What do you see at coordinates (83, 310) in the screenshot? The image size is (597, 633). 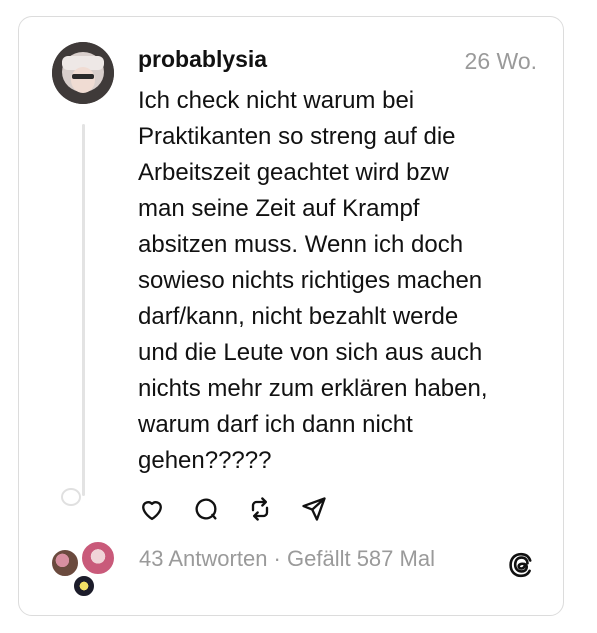 I see `thread-line` at bounding box center [83, 310].